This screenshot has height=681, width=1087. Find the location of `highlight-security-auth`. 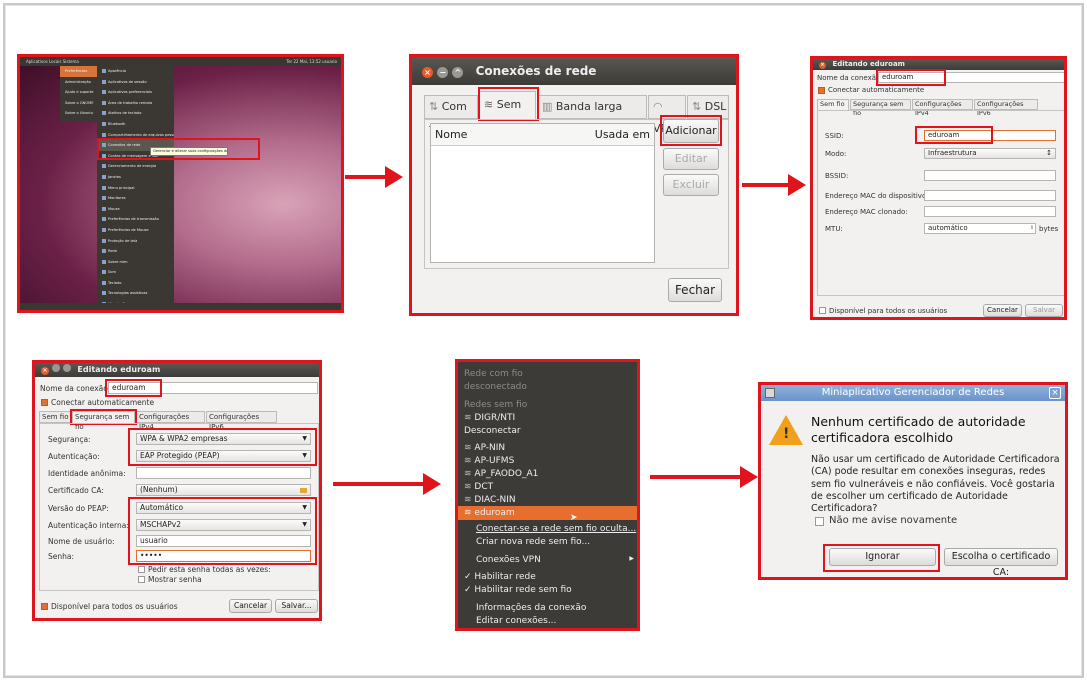

highlight-security-auth is located at coordinates (222, 447).